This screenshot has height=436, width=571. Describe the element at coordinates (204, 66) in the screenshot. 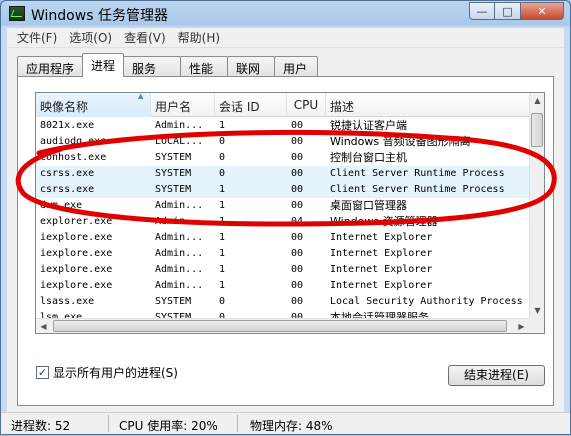

I see `tab-performance: 性能` at that location.